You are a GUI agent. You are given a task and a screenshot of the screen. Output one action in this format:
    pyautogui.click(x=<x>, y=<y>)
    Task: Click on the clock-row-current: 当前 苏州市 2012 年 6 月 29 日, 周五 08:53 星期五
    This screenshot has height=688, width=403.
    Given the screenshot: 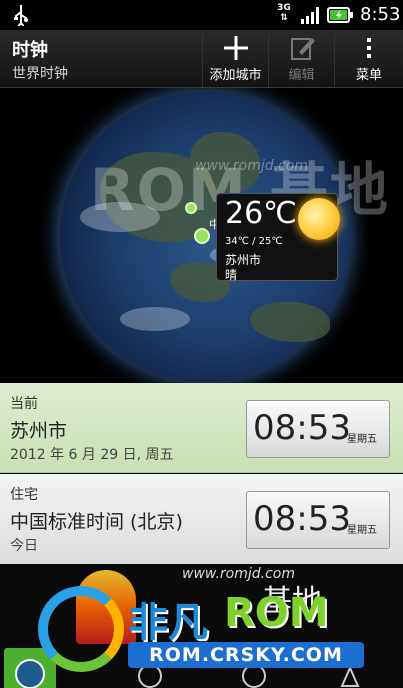 What is the action you would take?
    pyautogui.click(x=201, y=428)
    